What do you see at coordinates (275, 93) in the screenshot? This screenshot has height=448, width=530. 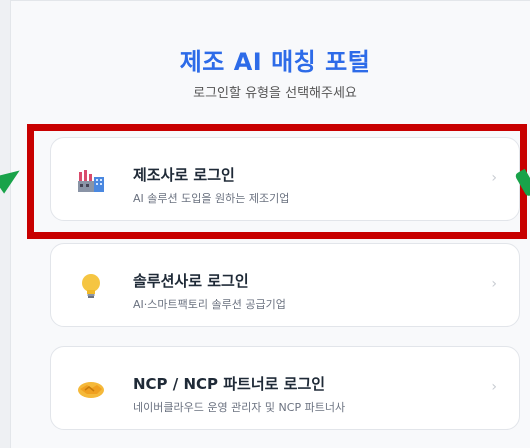 I see `page-subtitle: 로그인할 유형을 선택해주세요` at bounding box center [275, 93].